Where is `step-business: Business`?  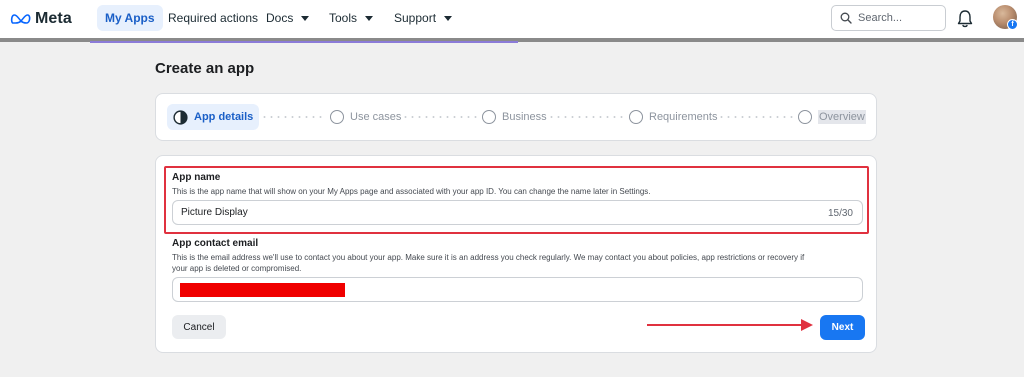
step-business: Business is located at coordinates (514, 117).